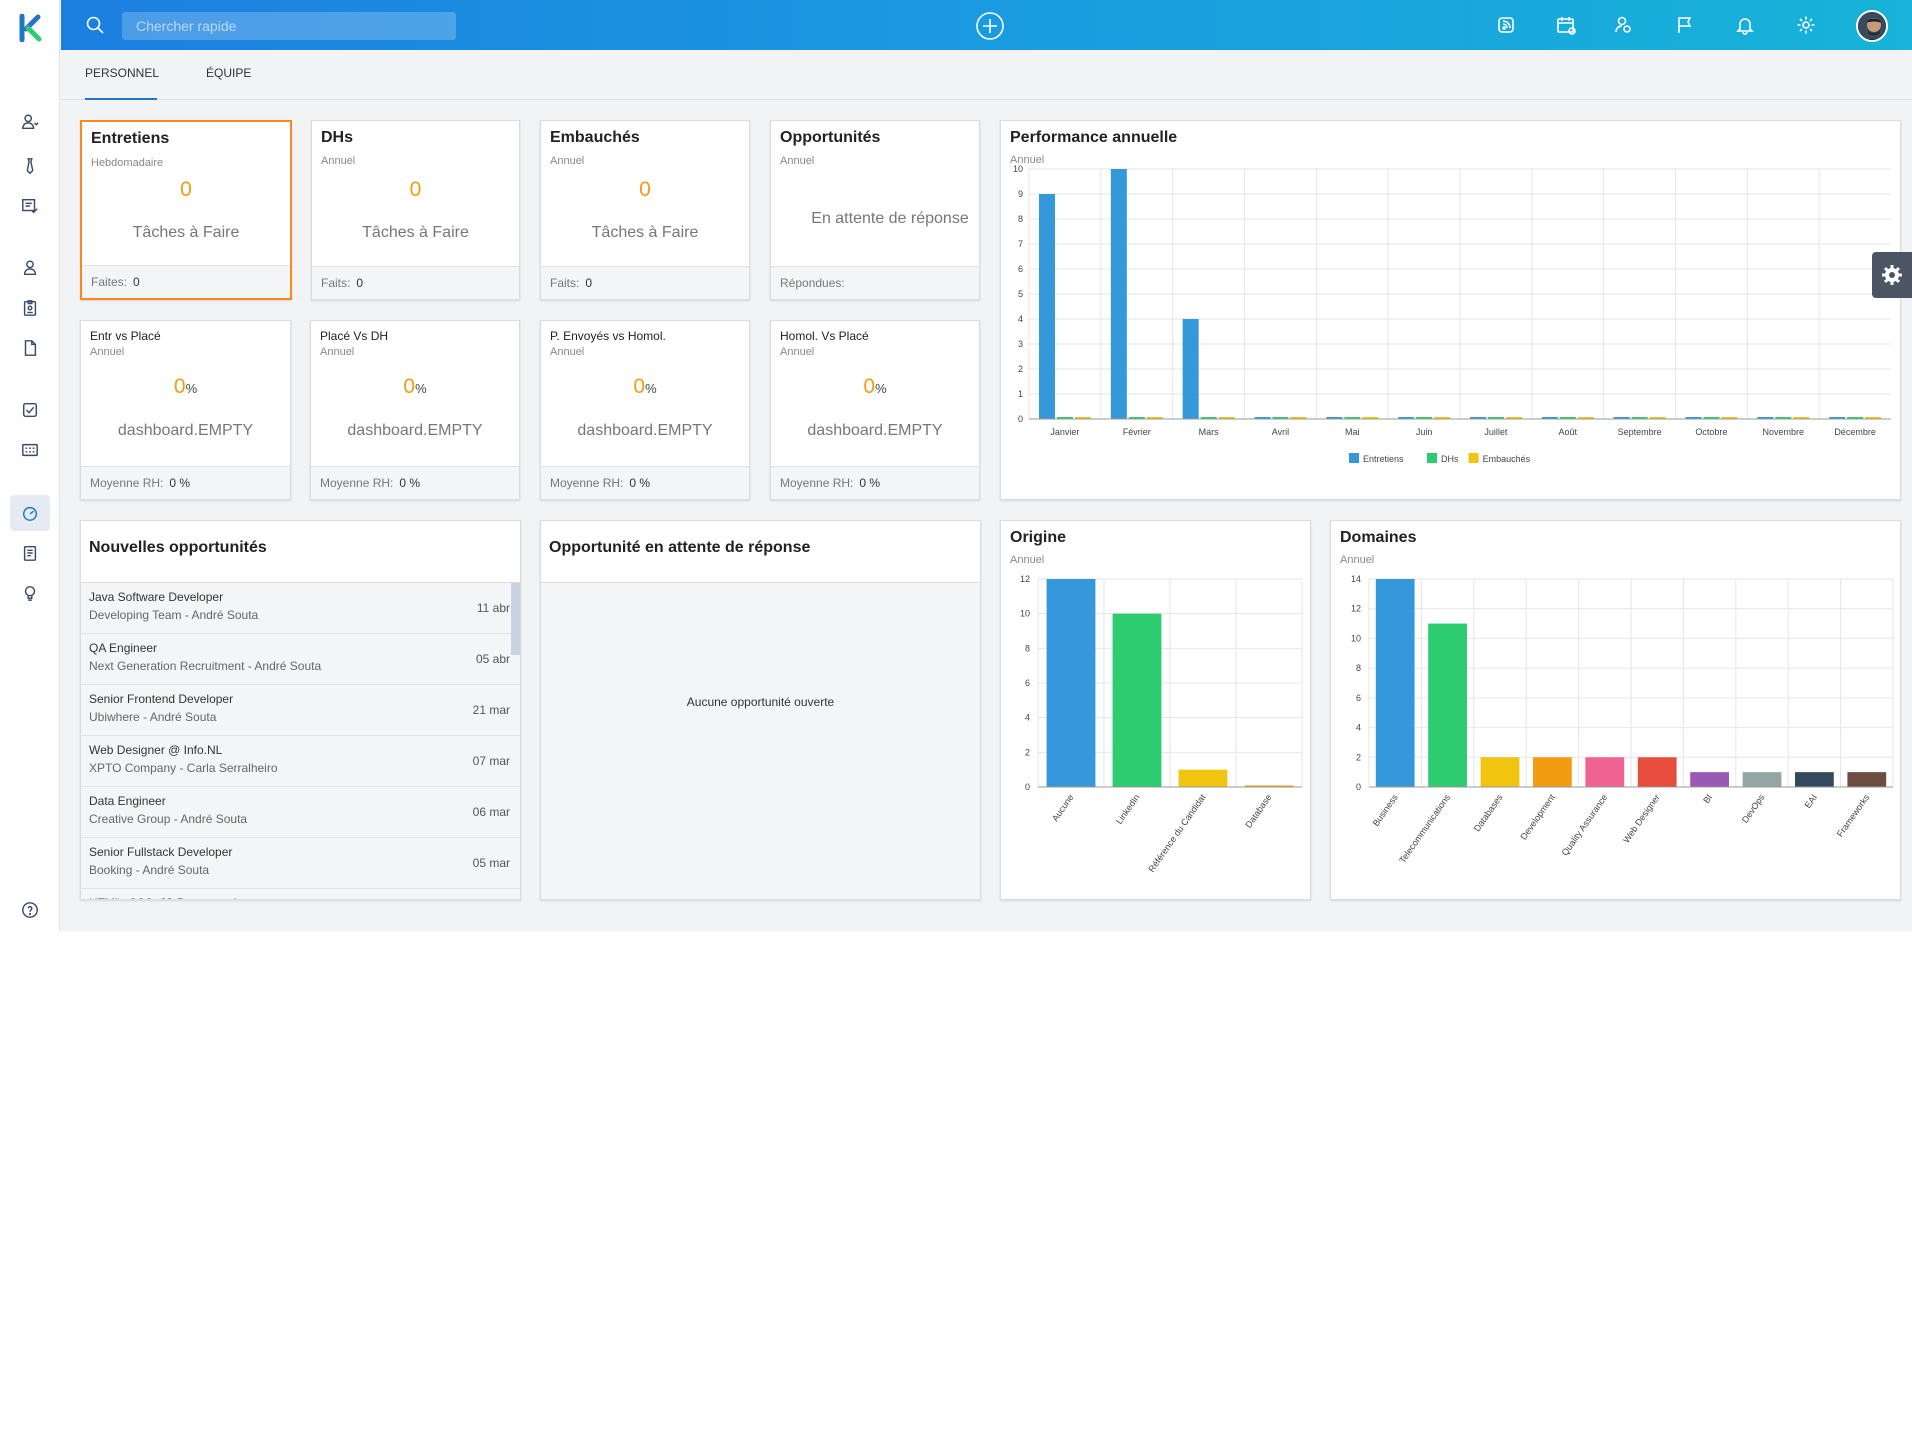  I want to click on contacts-button, so click(1623, 25).